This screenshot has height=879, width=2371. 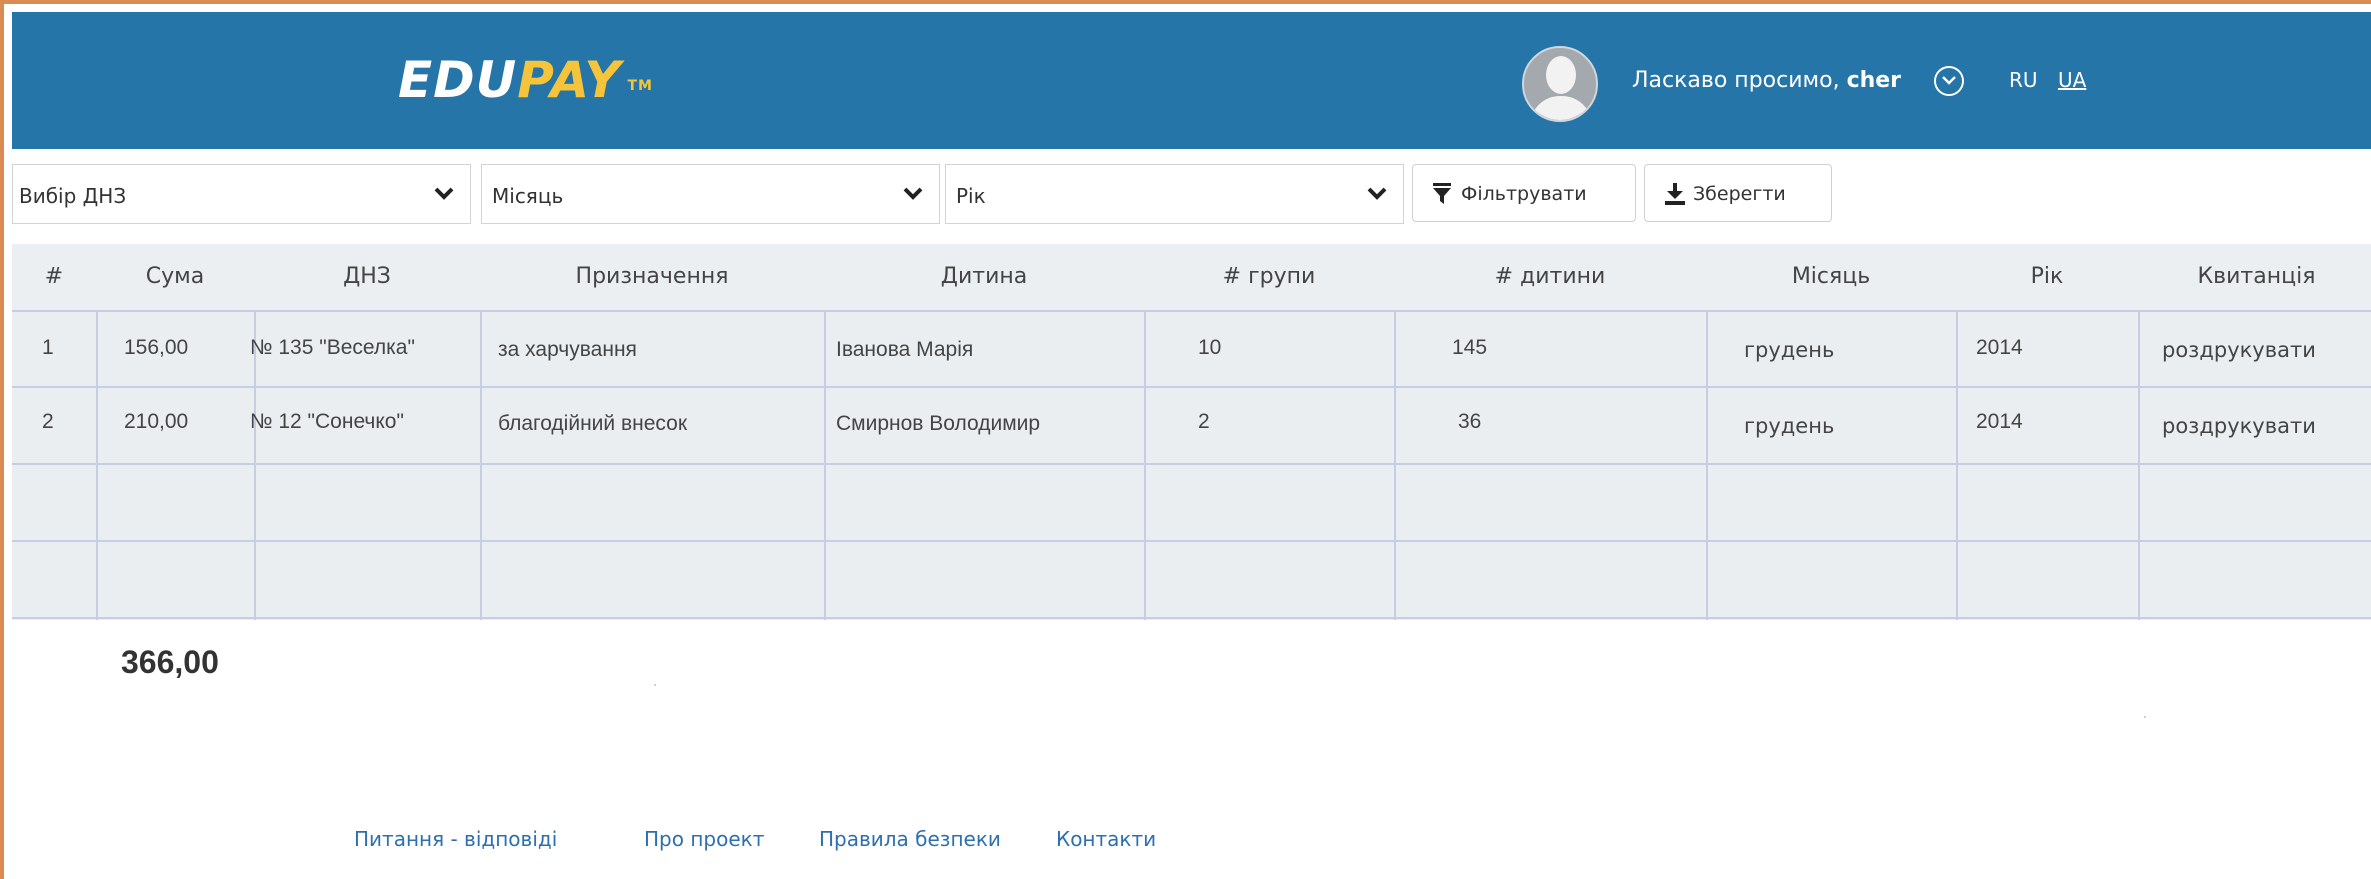 I want to click on footer-link-faq: Питання - відповіді, so click(x=455, y=839).